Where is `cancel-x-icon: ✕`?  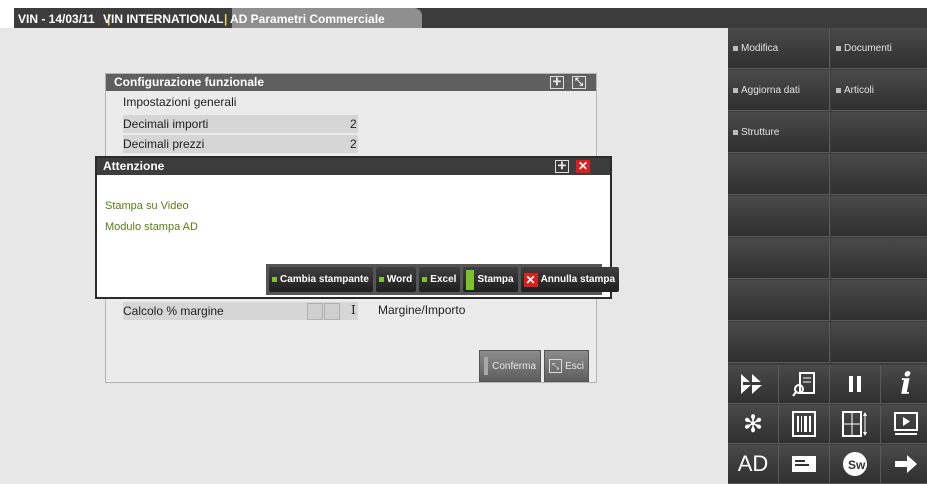
cancel-x-icon: ✕ is located at coordinates (530, 279).